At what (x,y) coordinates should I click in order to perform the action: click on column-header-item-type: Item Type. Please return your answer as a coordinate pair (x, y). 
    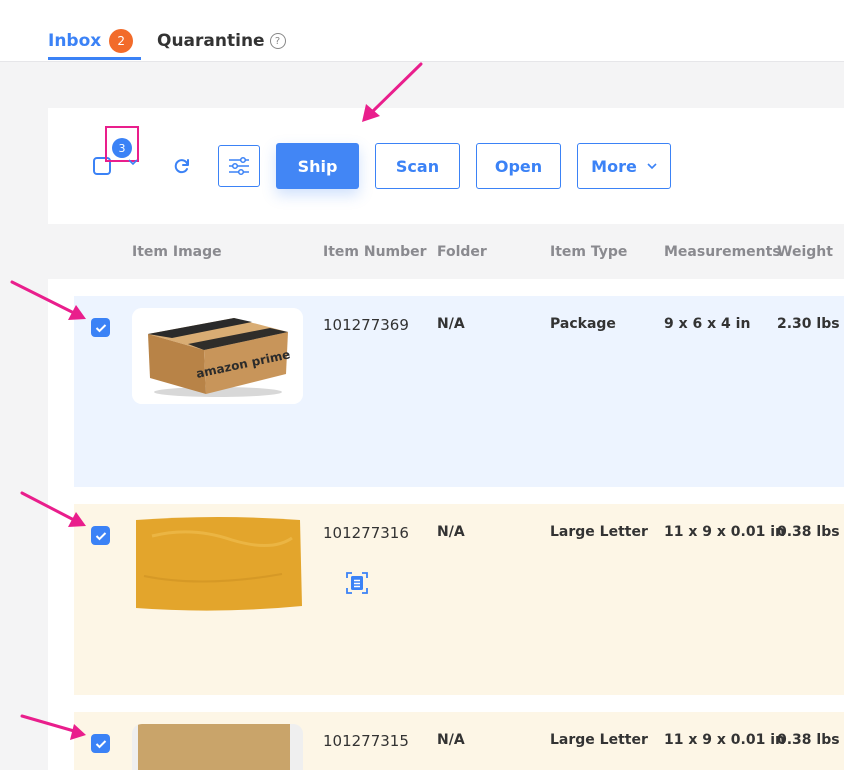
    Looking at the image, I should click on (588, 251).